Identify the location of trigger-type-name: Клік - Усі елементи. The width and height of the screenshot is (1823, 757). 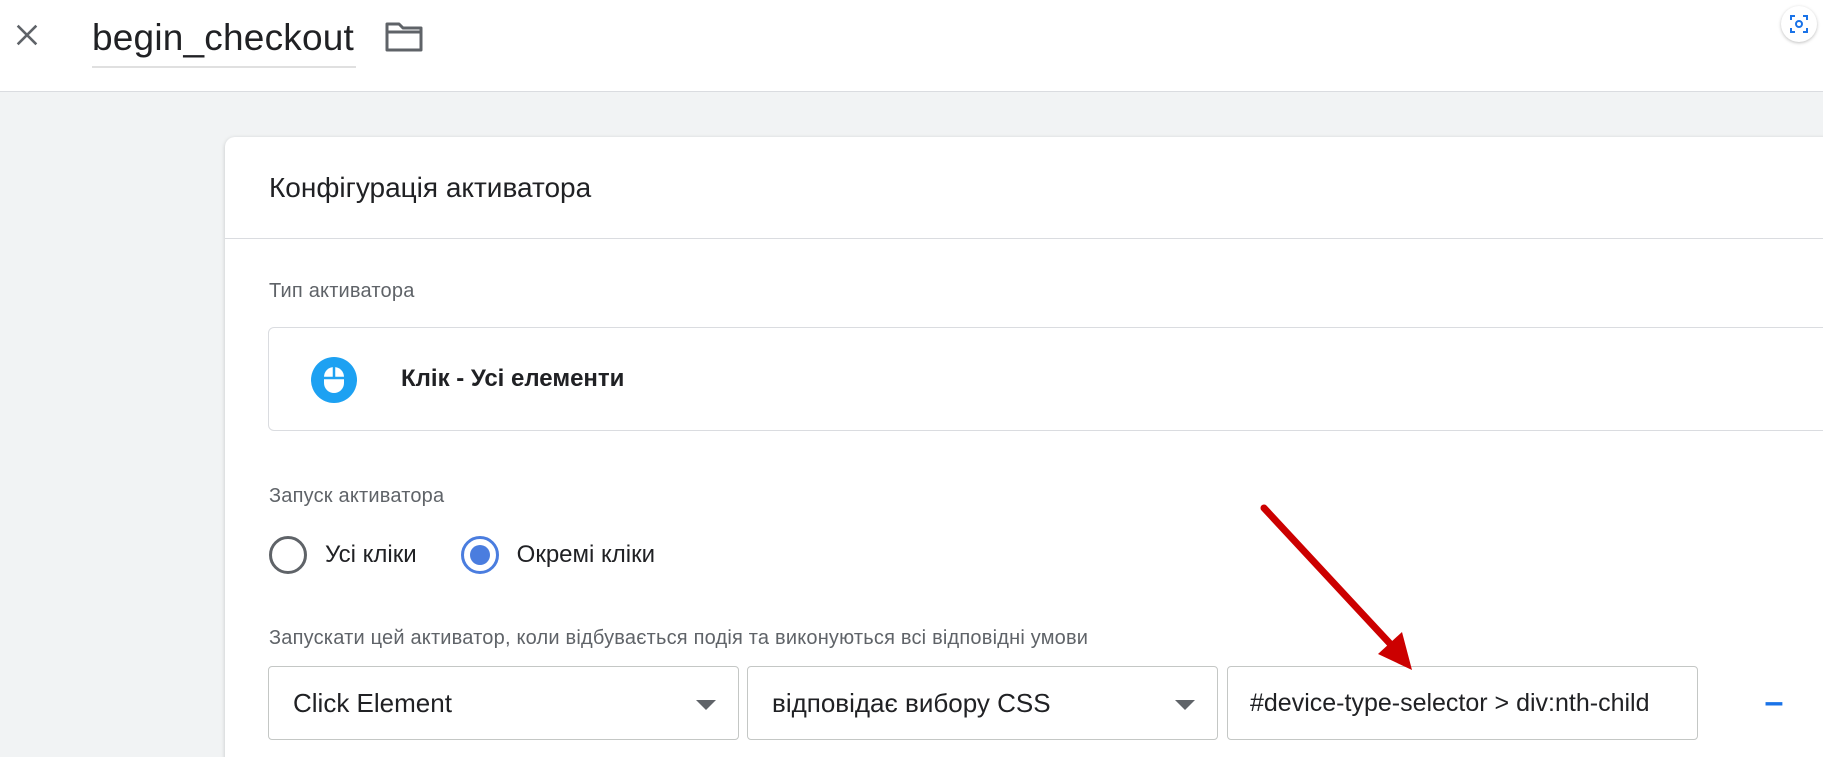
(513, 378).